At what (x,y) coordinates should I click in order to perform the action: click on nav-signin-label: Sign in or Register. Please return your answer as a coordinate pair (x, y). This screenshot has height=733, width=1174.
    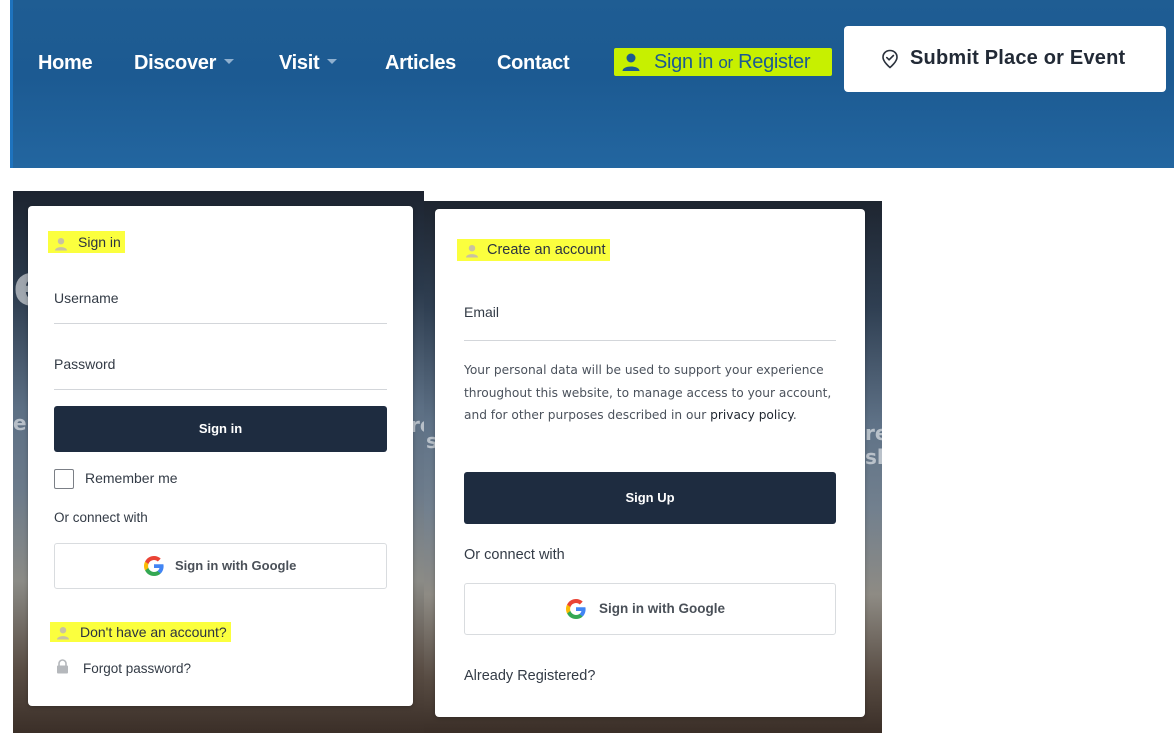
    Looking at the image, I should click on (732, 62).